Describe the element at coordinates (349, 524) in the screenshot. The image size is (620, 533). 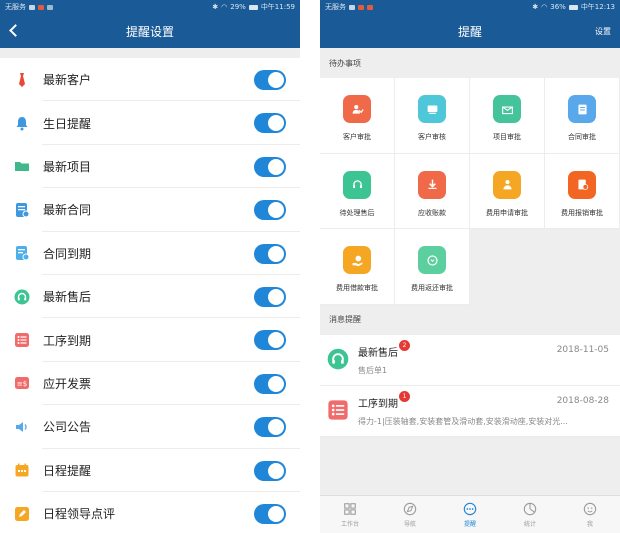
I see `tab-label: 工作台` at that location.